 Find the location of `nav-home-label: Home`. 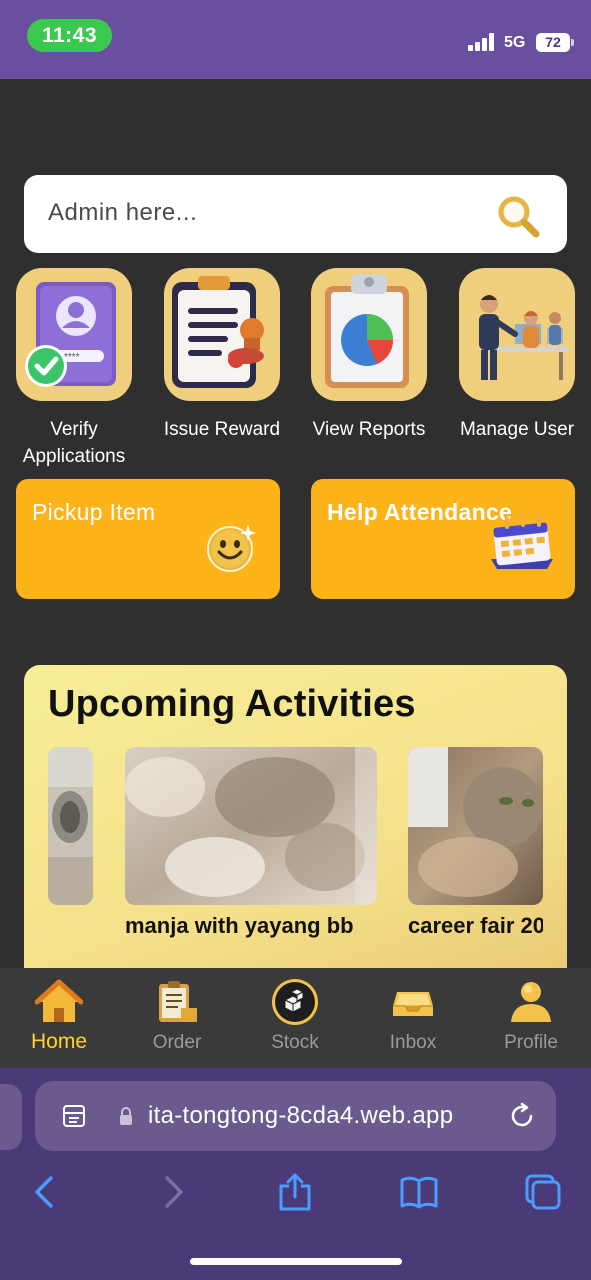

nav-home-label: Home is located at coordinates (59, 1041).